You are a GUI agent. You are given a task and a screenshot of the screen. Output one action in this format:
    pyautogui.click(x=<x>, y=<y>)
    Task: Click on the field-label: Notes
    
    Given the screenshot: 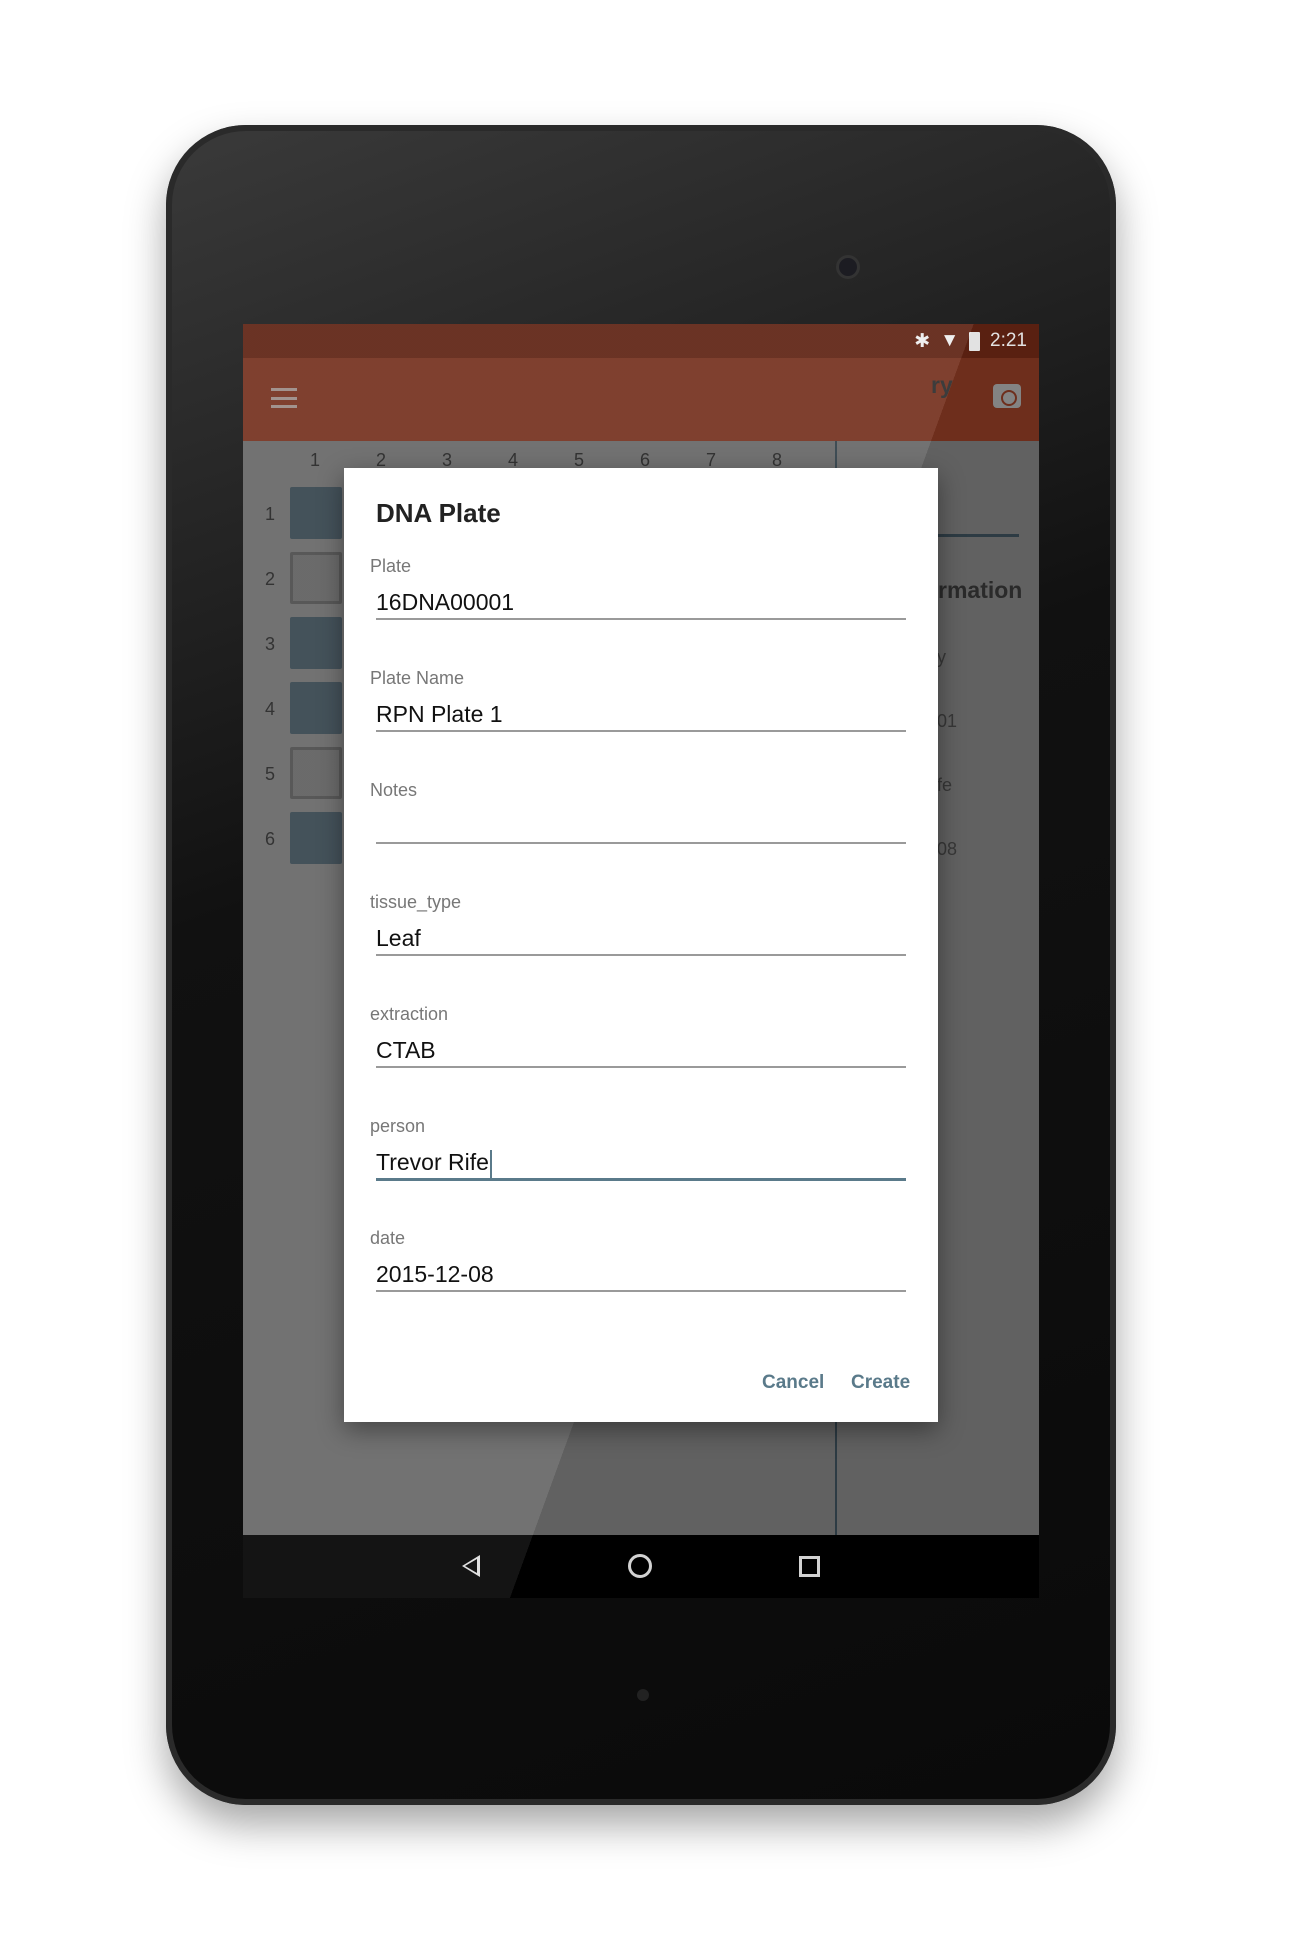 What is the action you would take?
    pyautogui.click(x=394, y=790)
    